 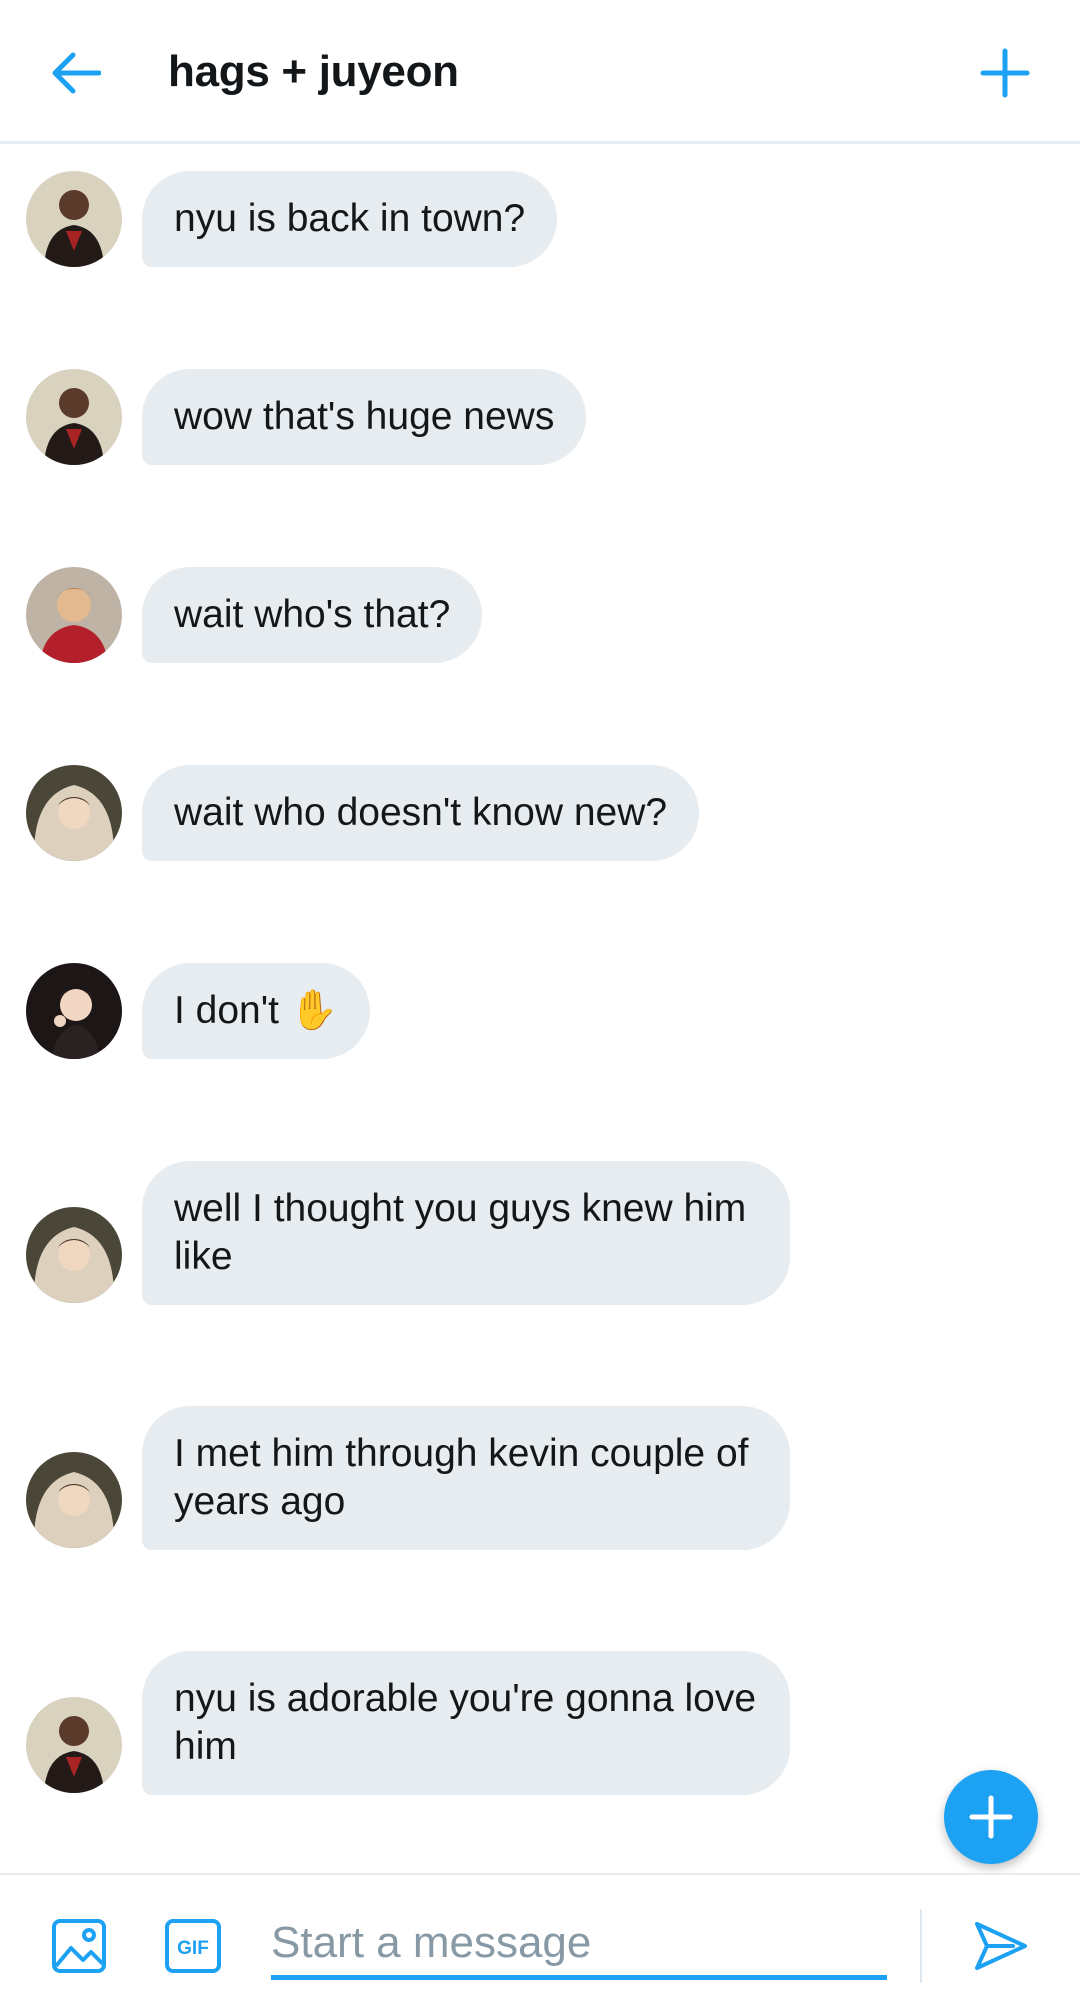 I want to click on back-button, so click(x=75, y=73).